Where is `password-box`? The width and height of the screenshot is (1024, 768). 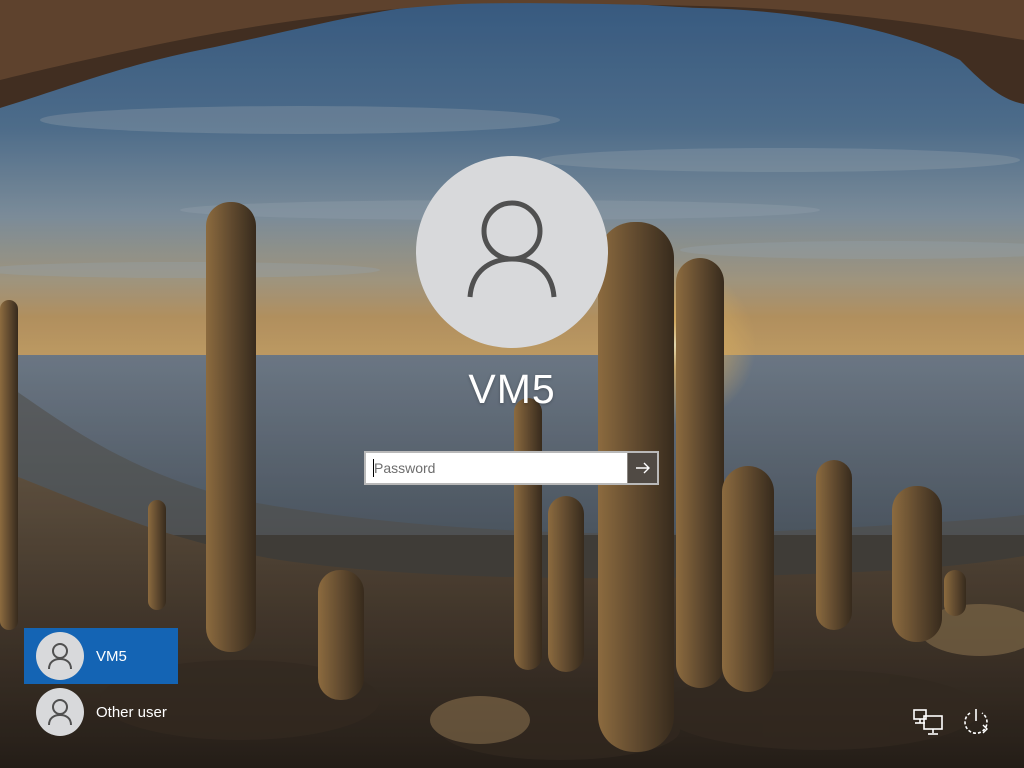
password-box is located at coordinates (511, 468).